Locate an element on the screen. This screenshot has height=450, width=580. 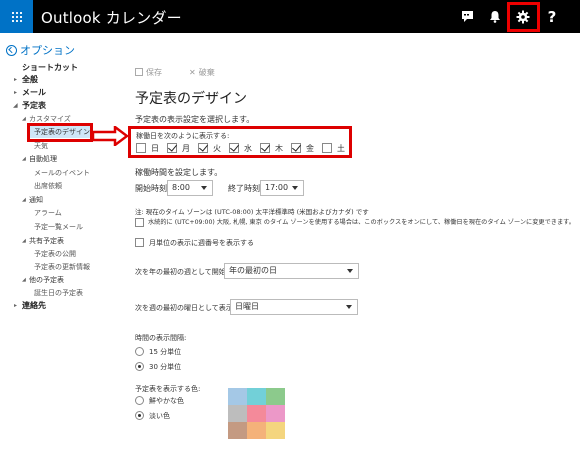
nav-agenda-mail: 予定一覧メール is located at coordinates (58, 227).